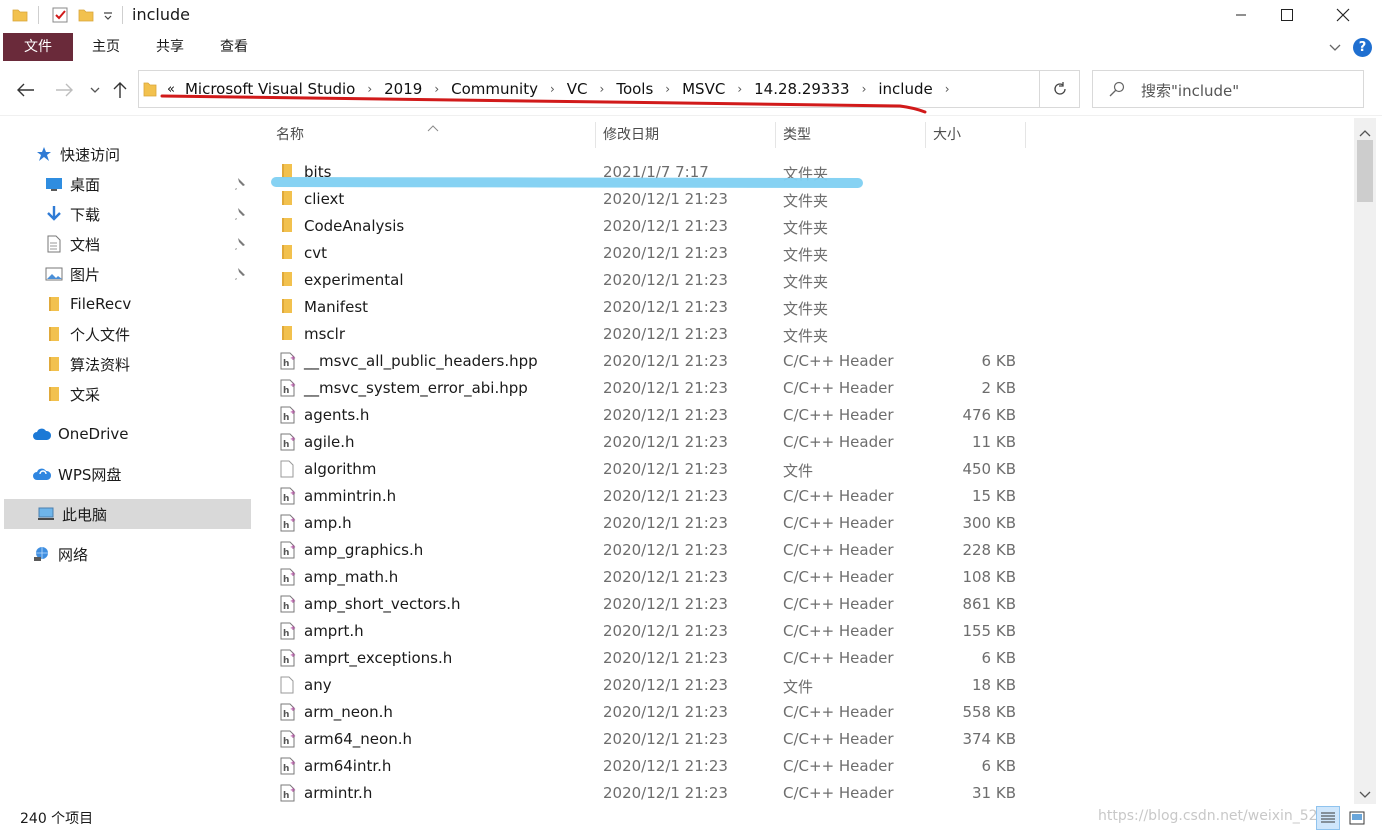 The height and width of the screenshot is (834, 1382). I want to click on breadcrumb-item: Microsoft Visual Studio, so click(270, 89).